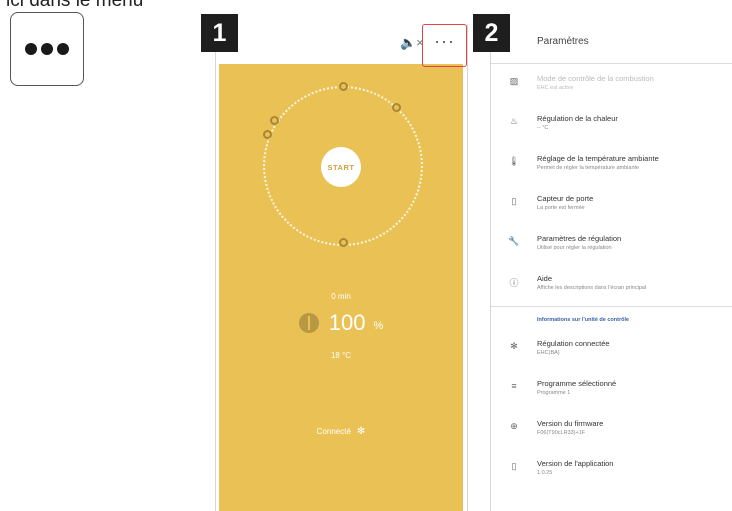 The width and height of the screenshot is (732, 511). Describe the element at coordinates (219, 33) in the screenshot. I see `step-badge-1: 1` at that location.